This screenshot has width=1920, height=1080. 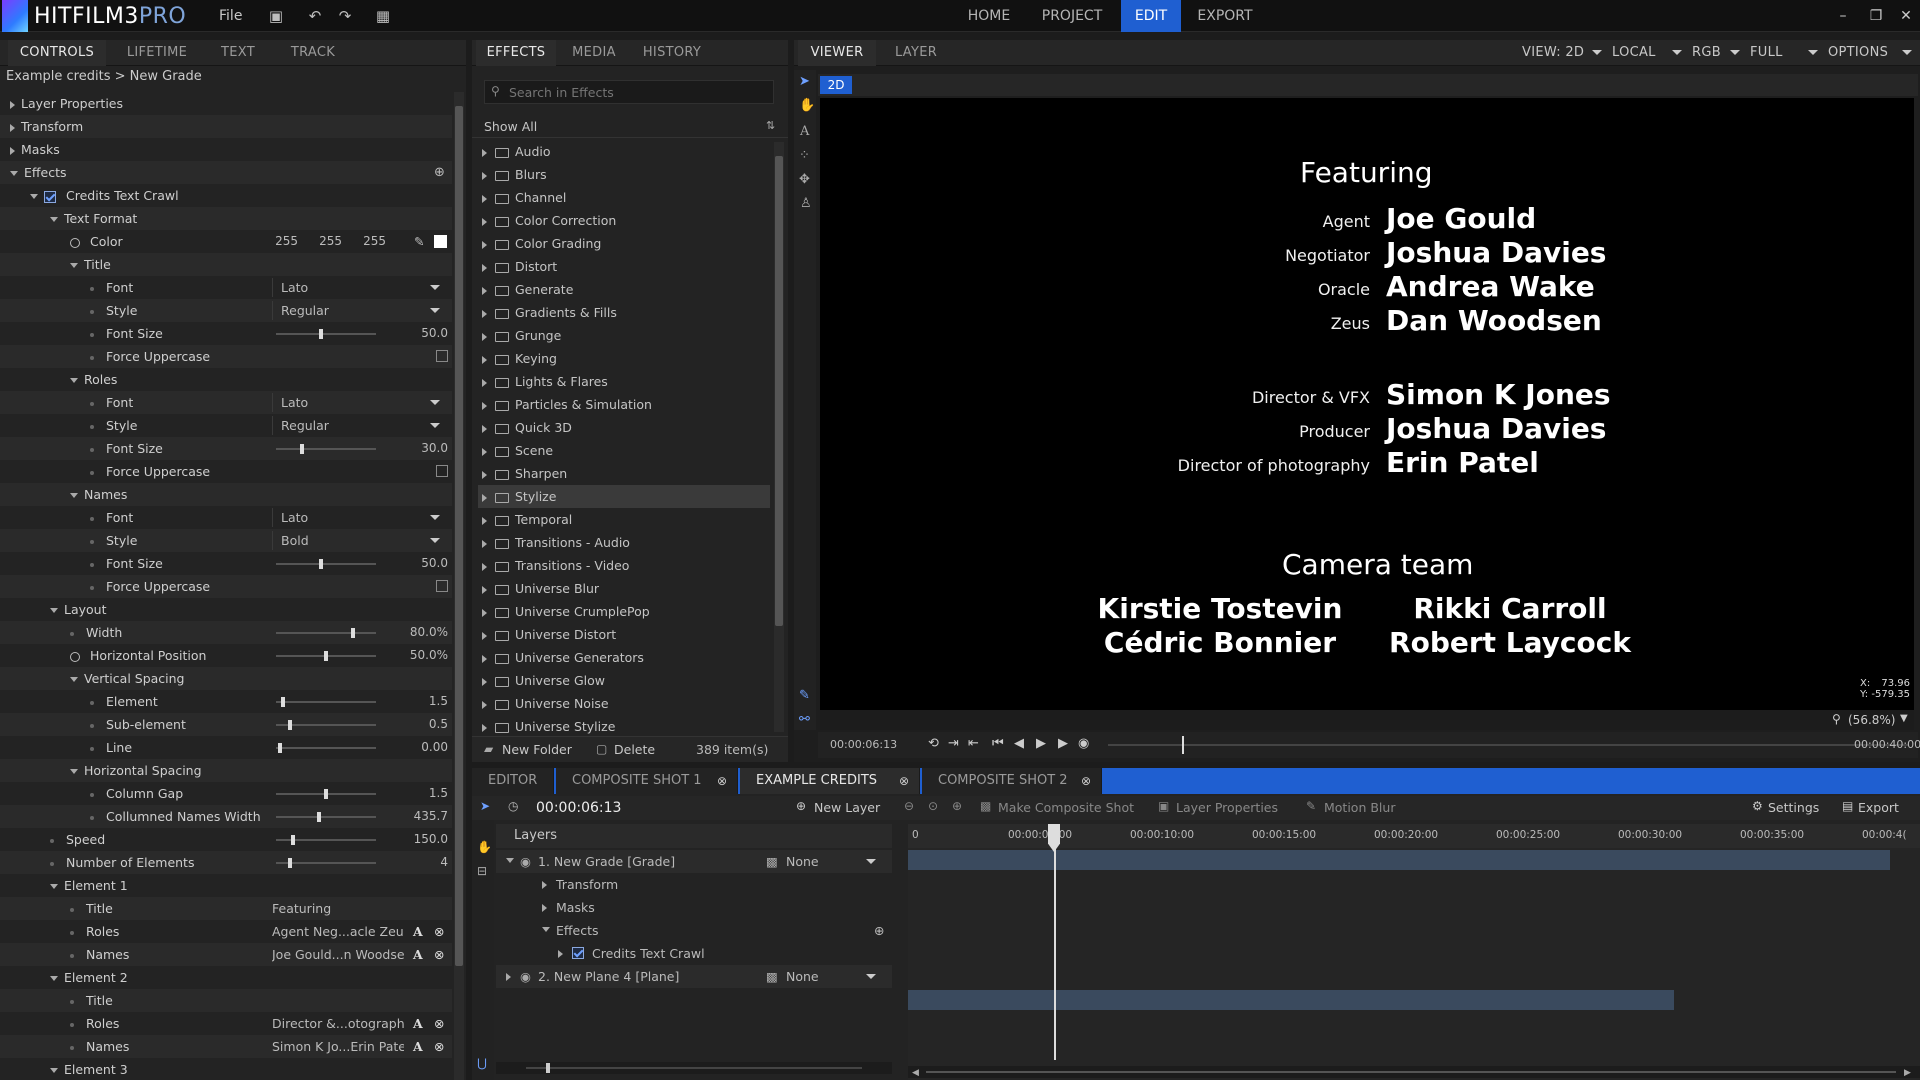 What do you see at coordinates (624, 450) in the screenshot?
I see `effects-folder-scene: Scene` at bounding box center [624, 450].